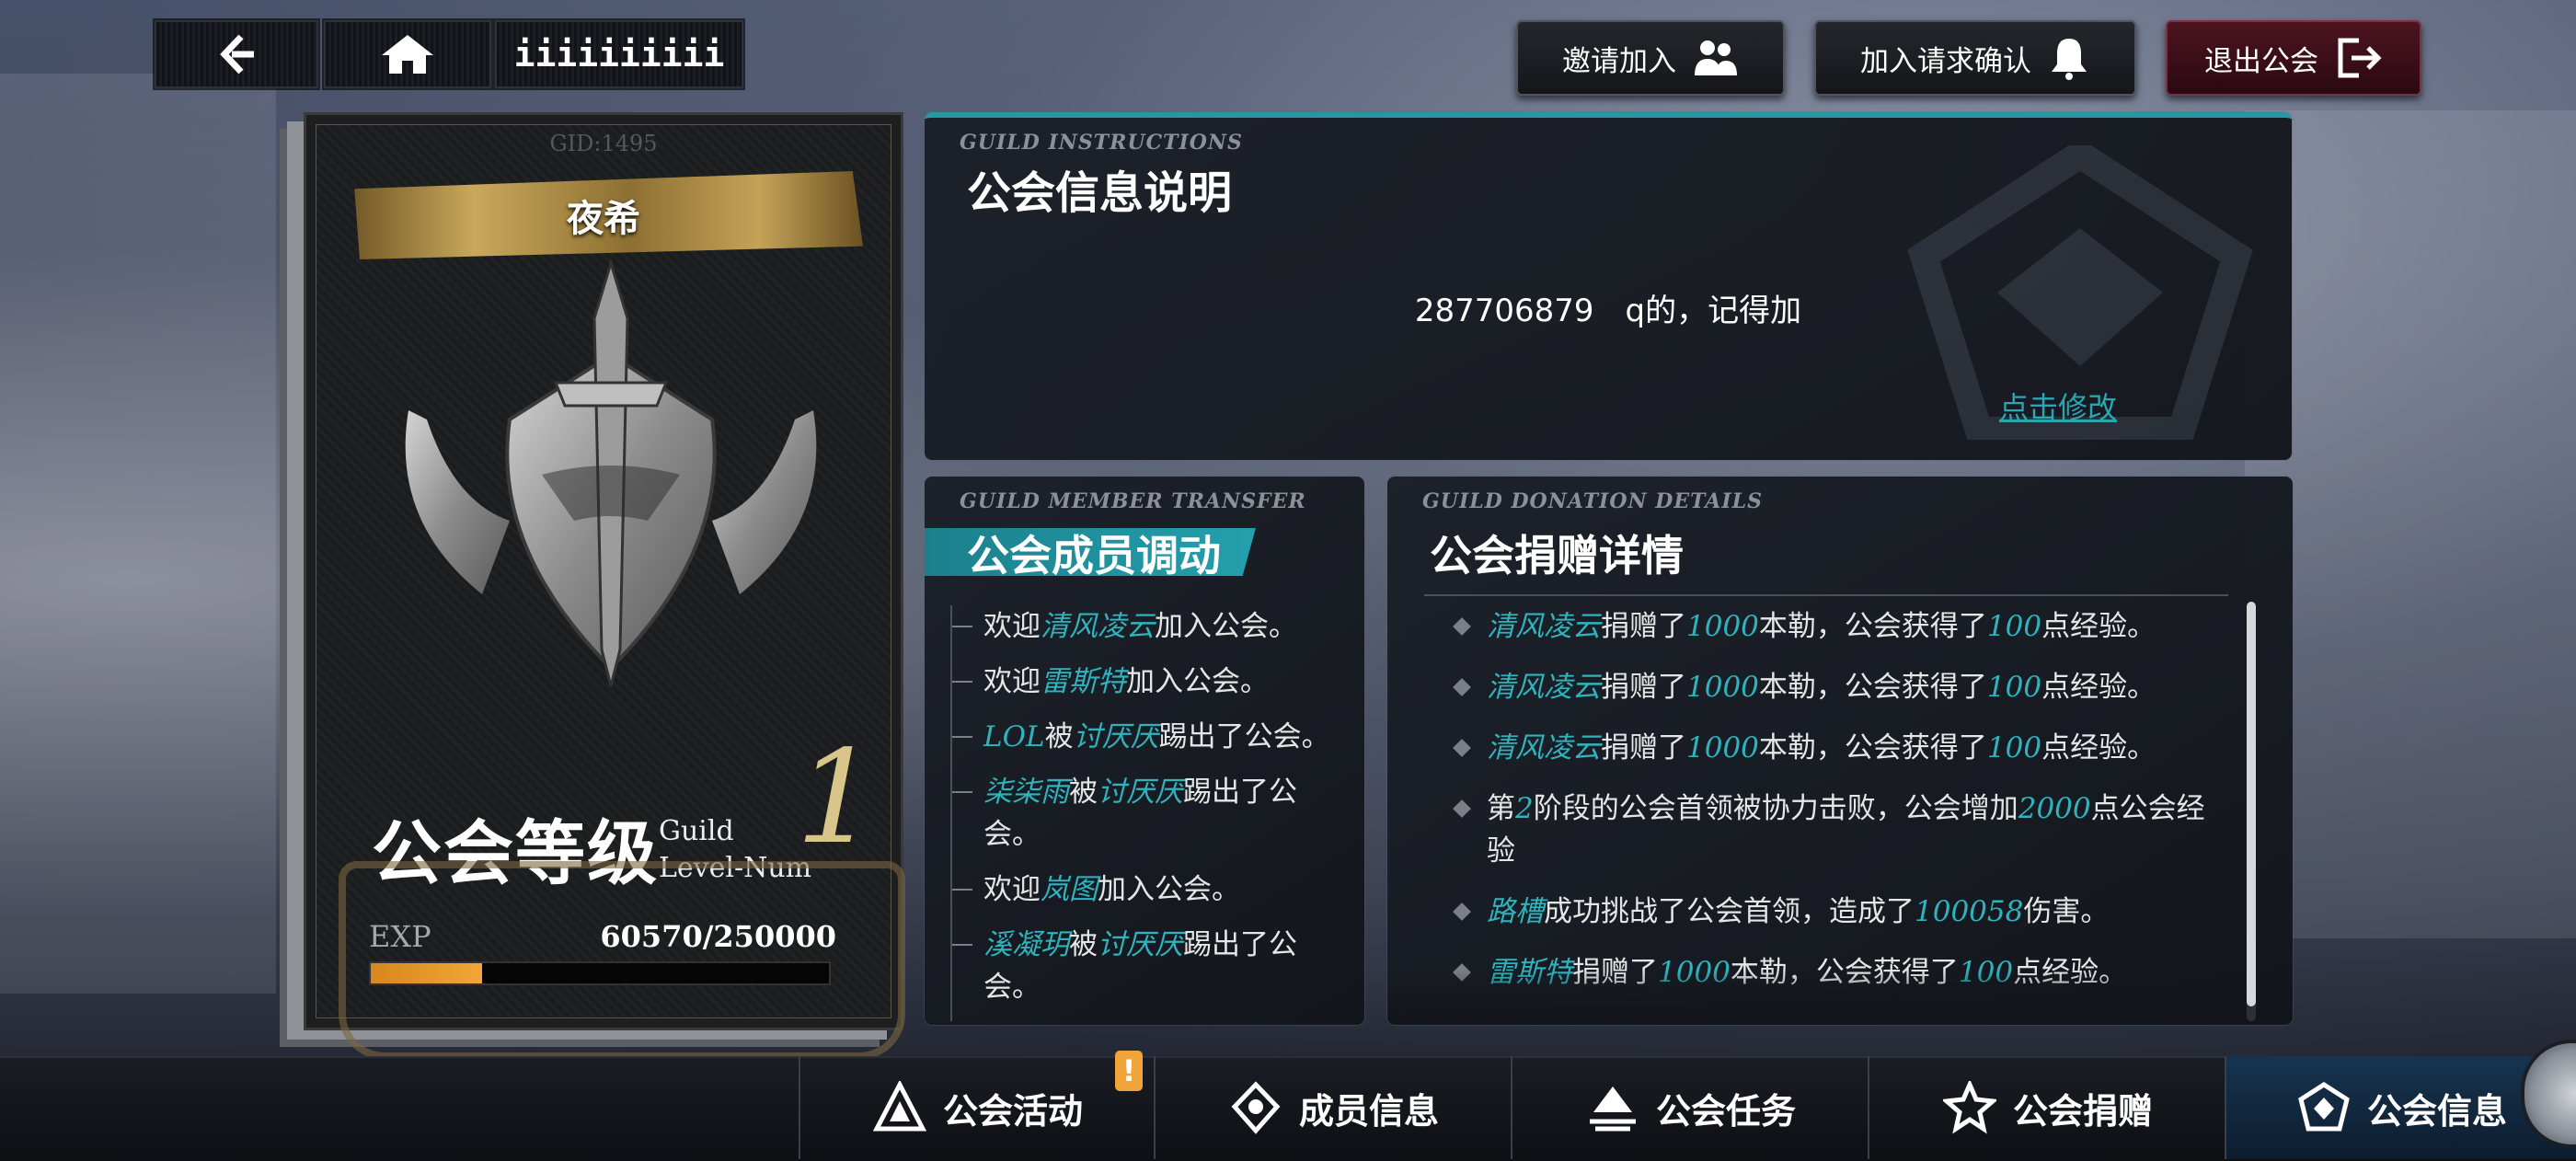 The height and width of the screenshot is (1161, 2576). Describe the element at coordinates (1100, 193) in the screenshot. I see `instructions-title: 公会信息说明` at that location.